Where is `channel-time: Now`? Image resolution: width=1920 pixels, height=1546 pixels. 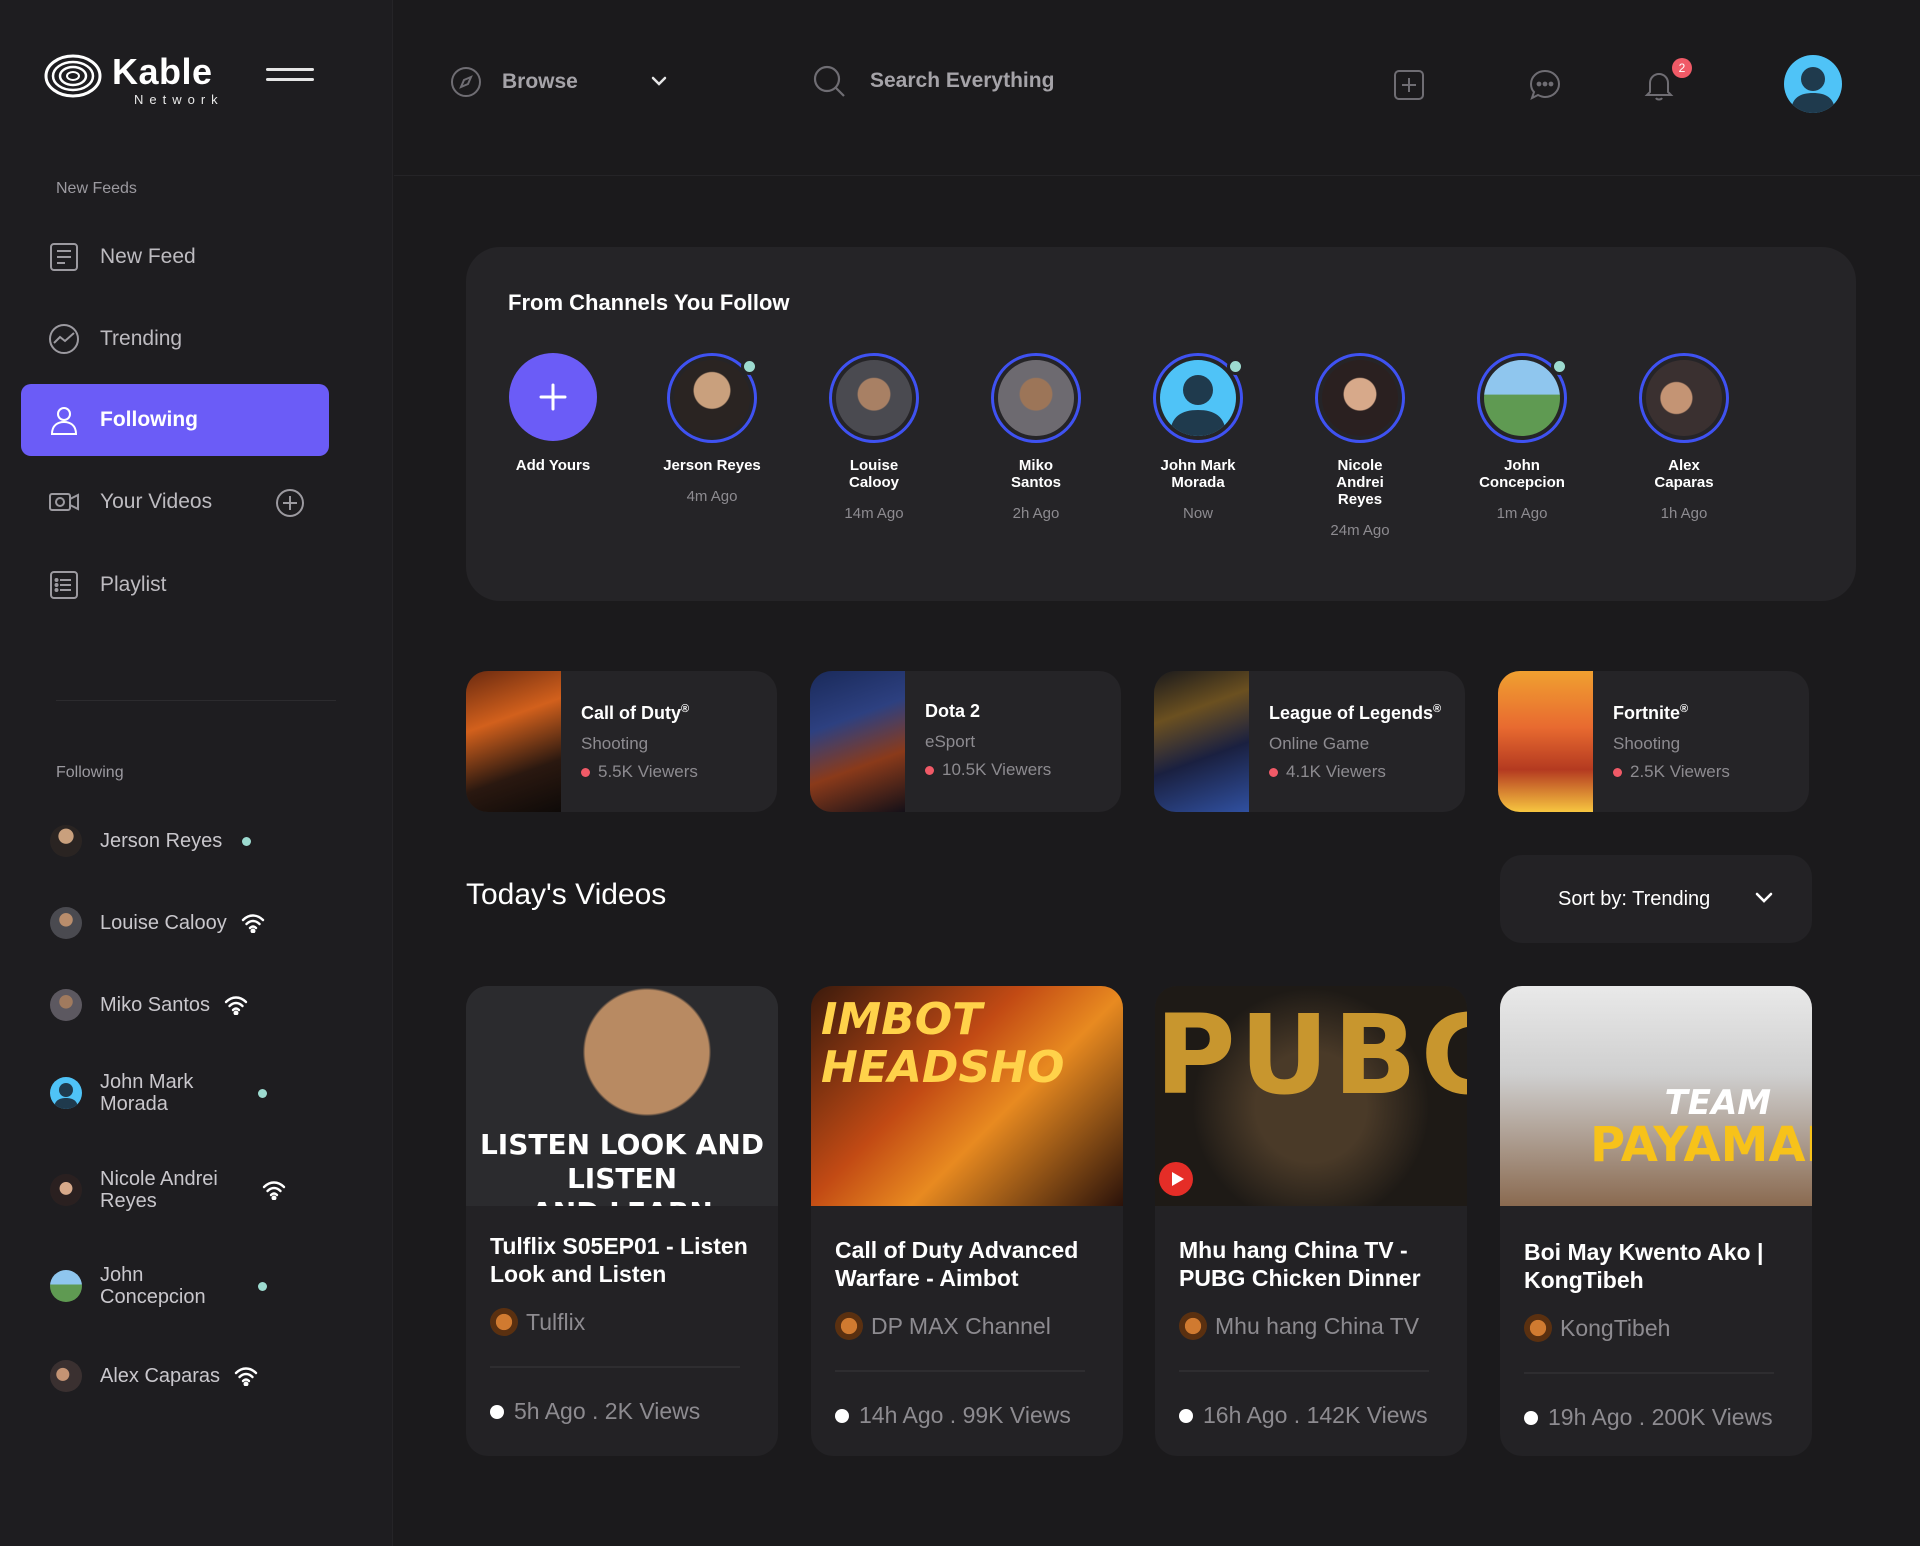
channel-time: Now is located at coordinates (1197, 513).